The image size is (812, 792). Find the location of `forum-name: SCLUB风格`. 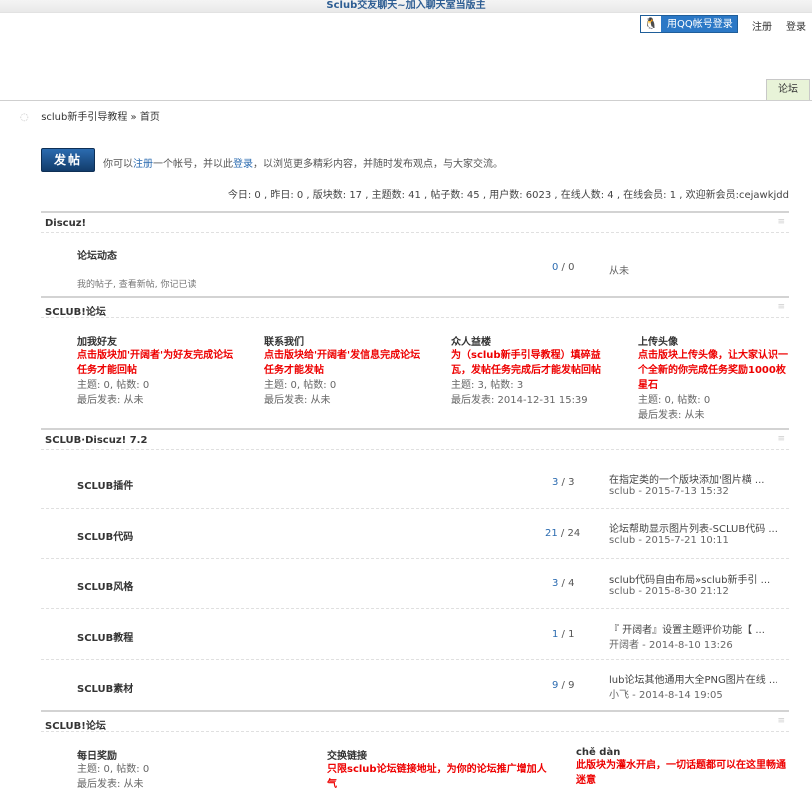

forum-name: SCLUB风格 is located at coordinates (105, 585).